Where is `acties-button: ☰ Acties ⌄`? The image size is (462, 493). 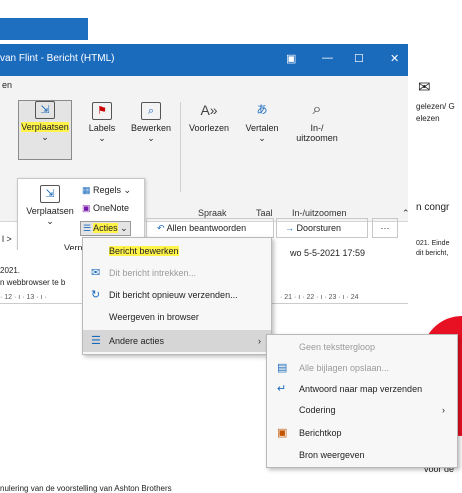
acties-button: ☰ Acties ⌄ is located at coordinates (105, 228).